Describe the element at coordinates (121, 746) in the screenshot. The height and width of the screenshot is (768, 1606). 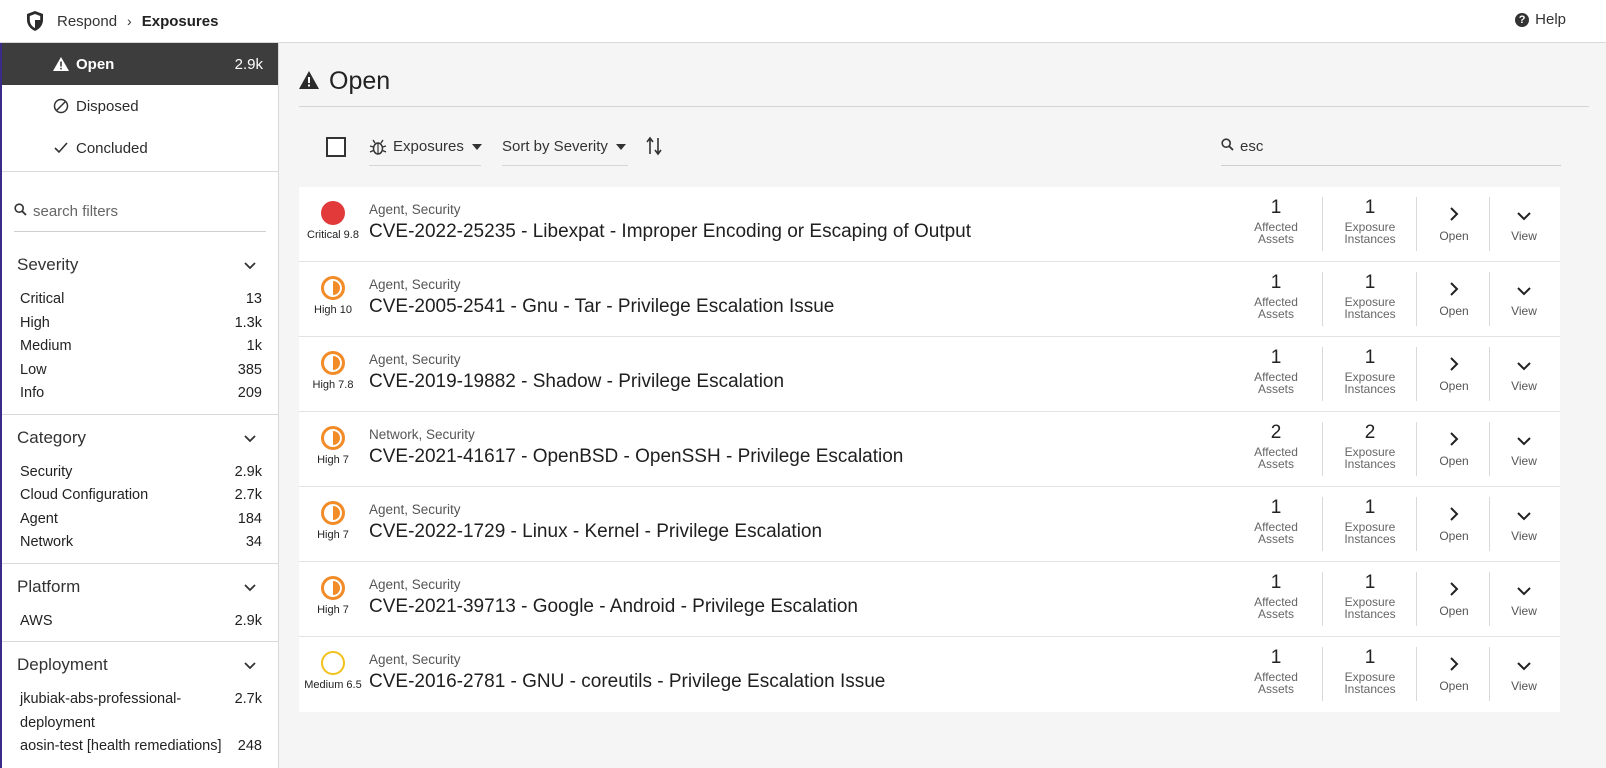
I see `filter-option-label: aosin-test [health remediations]` at that location.